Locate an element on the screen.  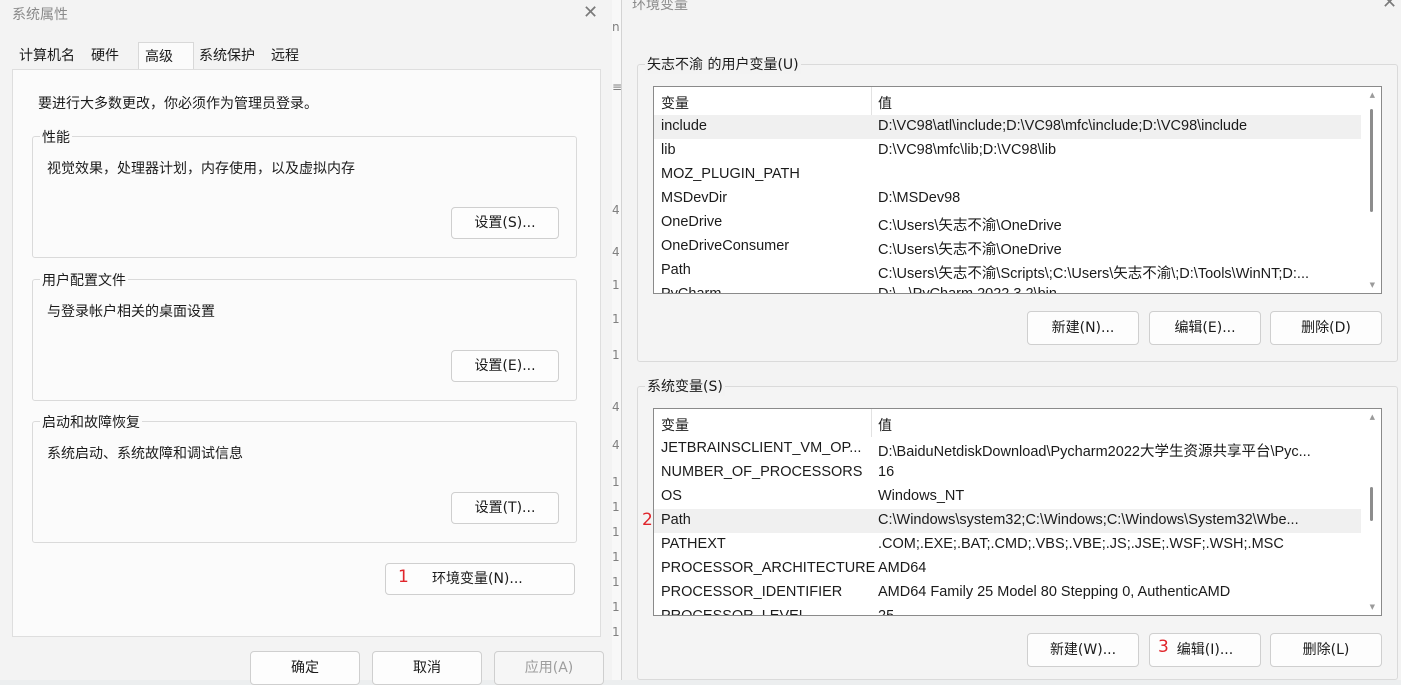
system-variables-legend: 系统变量(S) is located at coordinates (685, 386).